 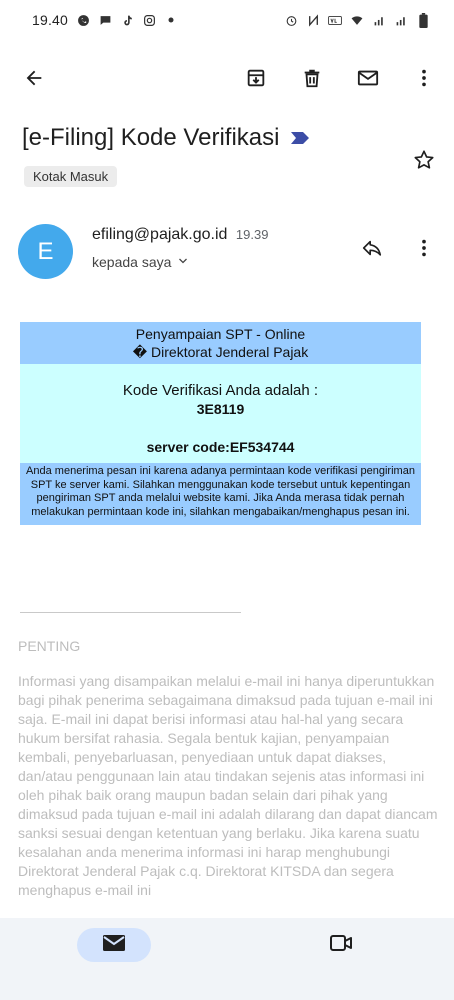 I want to click on sender-line: efiling@pajak.go.id 19.39, so click(x=180, y=235).